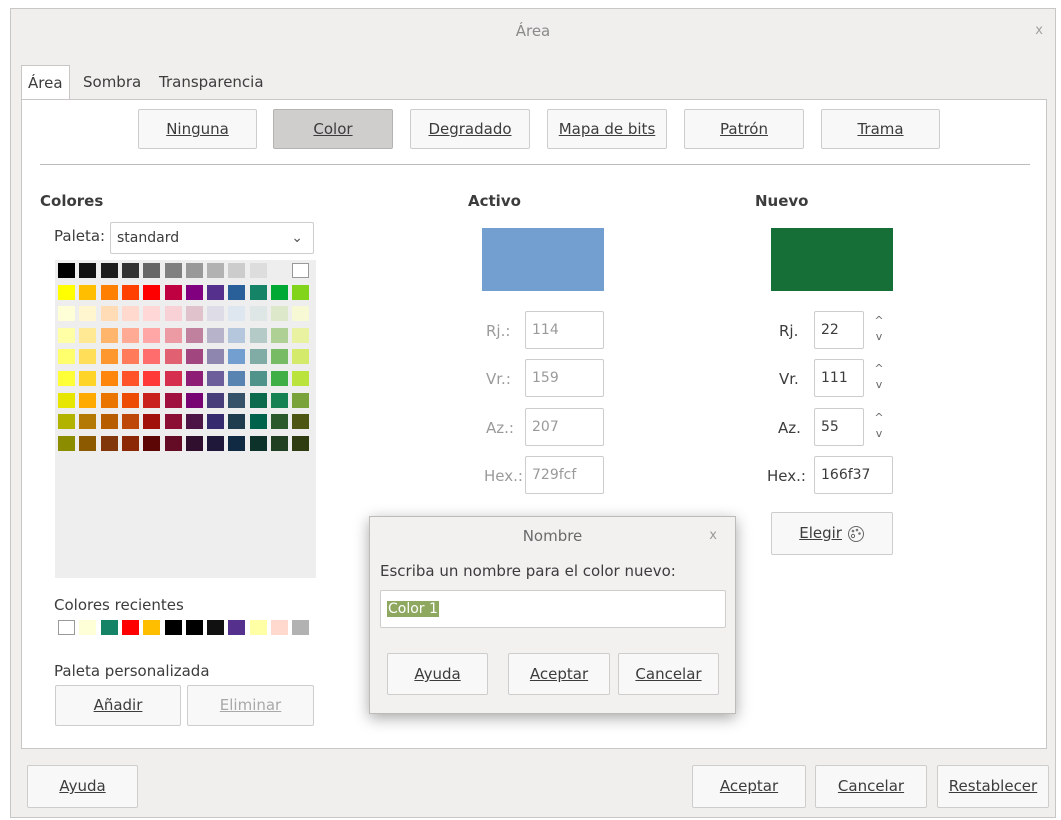 This screenshot has width=1061, height=820. I want to click on recent-colors-row, so click(185, 628).